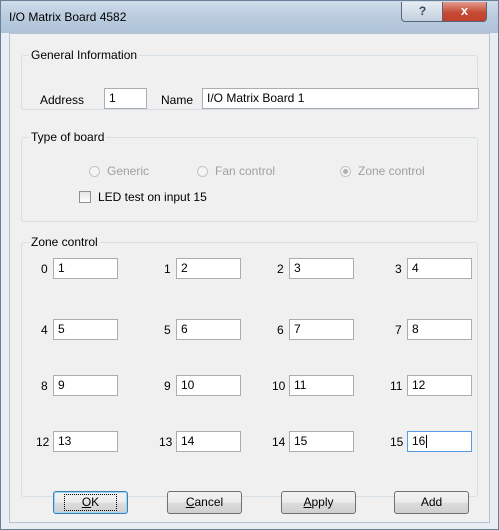  Describe the element at coordinates (166, 442) in the screenshot. I see `zone-13-label: 13` at that location.